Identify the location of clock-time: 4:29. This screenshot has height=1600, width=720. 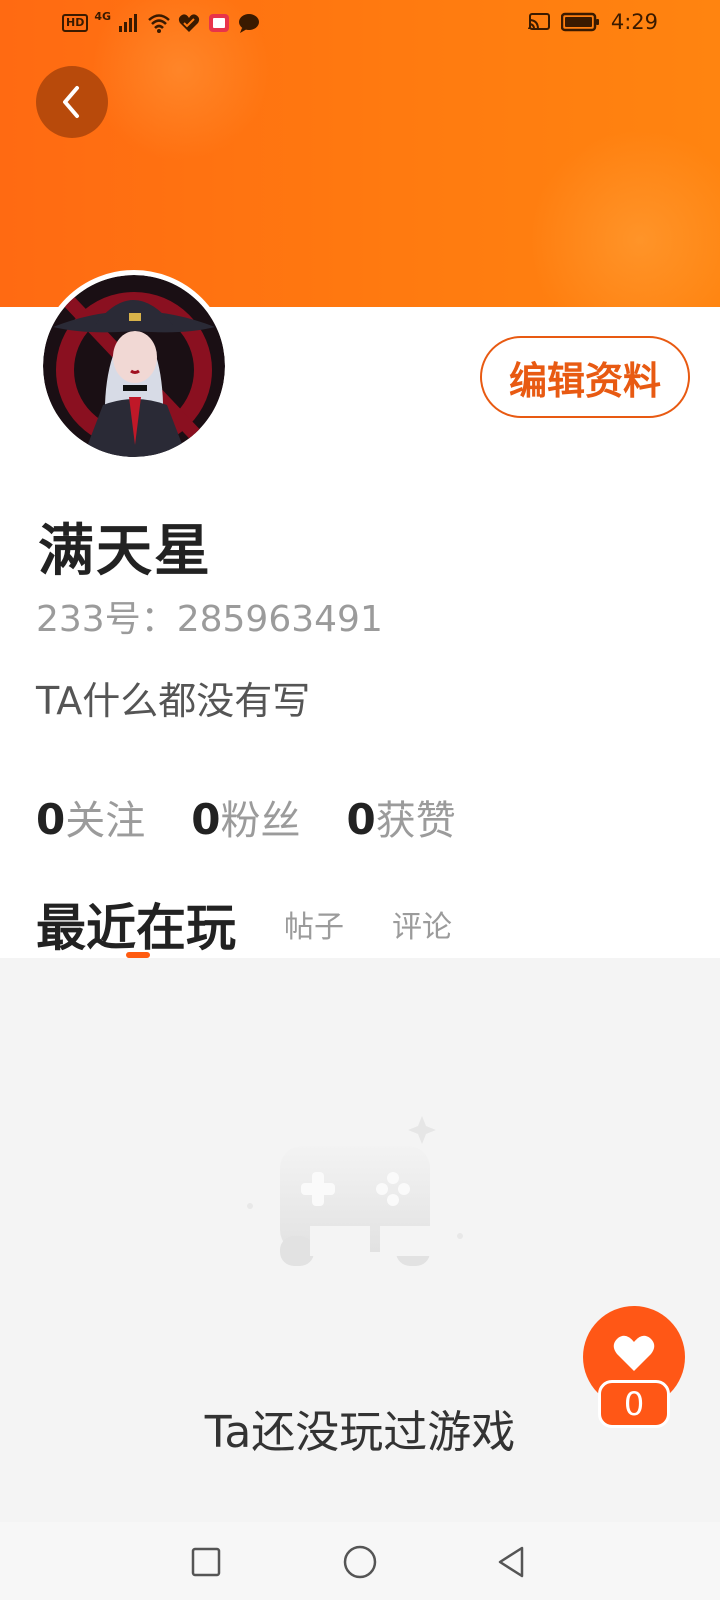
(634, 22).